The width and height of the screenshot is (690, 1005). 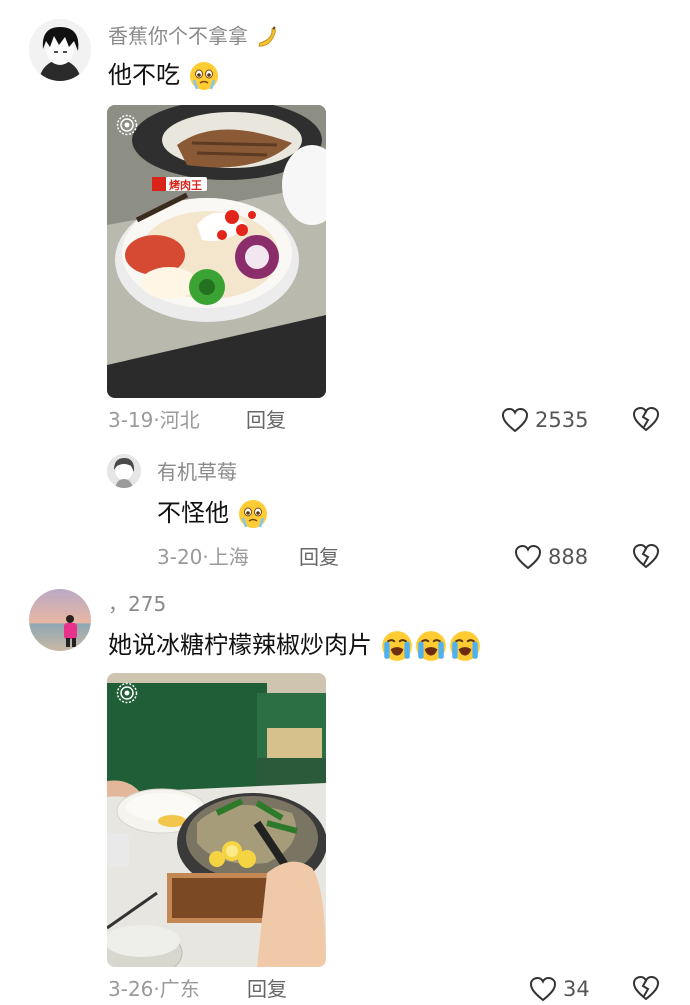 What do you see at coordinates (576, 989) in the screenshot?
I see `like-count: 34` at bounding box center [576, 989].